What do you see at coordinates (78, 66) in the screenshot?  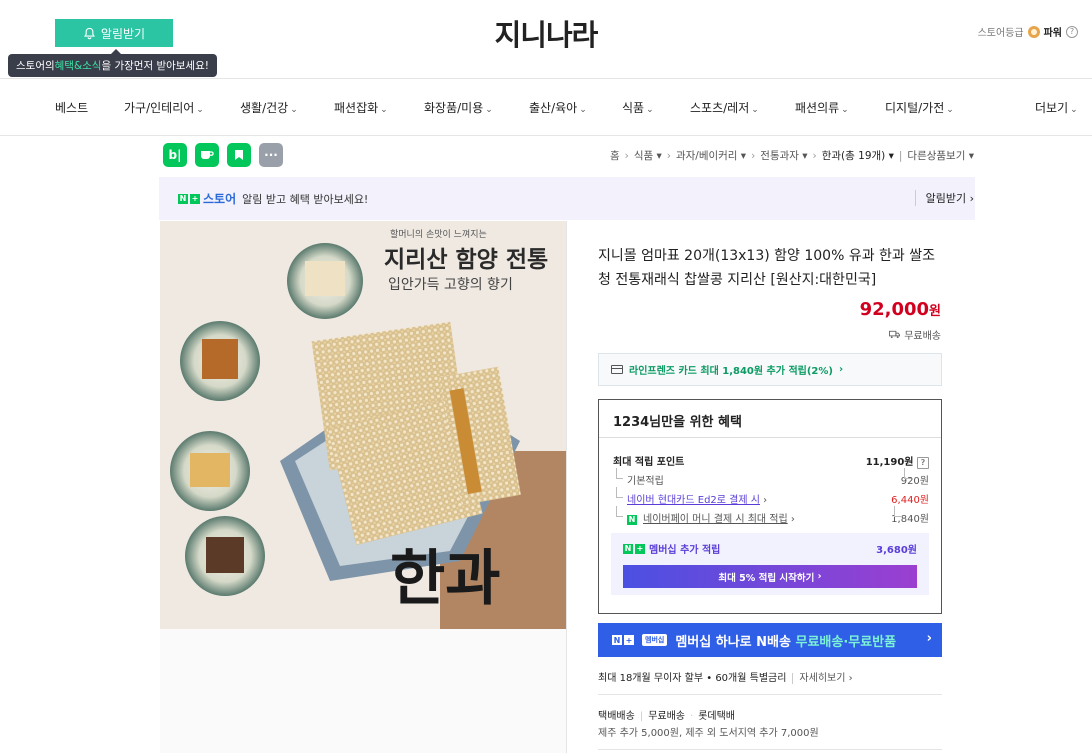 I see `tooltip-highlight: 혜택&소식` at bounding box center [78, 66].